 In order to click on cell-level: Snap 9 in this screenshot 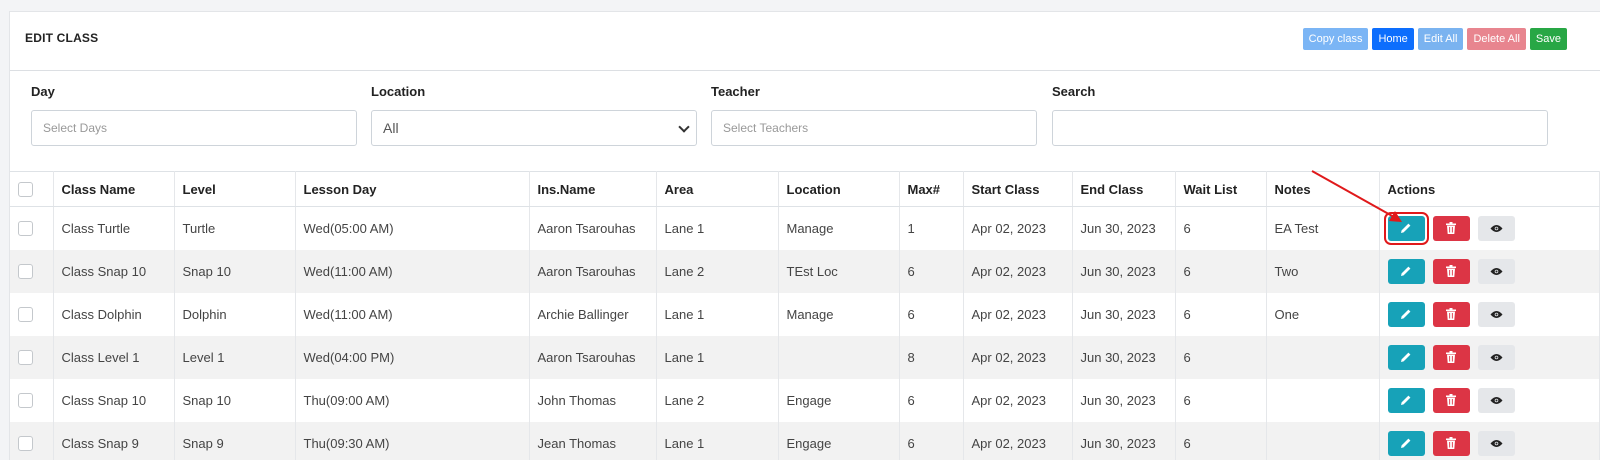, I will do `click(235, 440)`.